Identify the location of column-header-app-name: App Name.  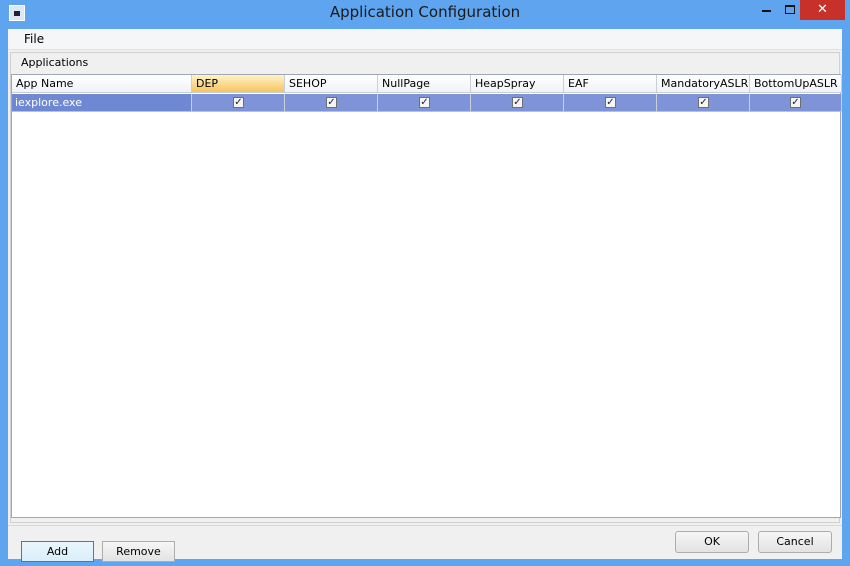
(102, 84).